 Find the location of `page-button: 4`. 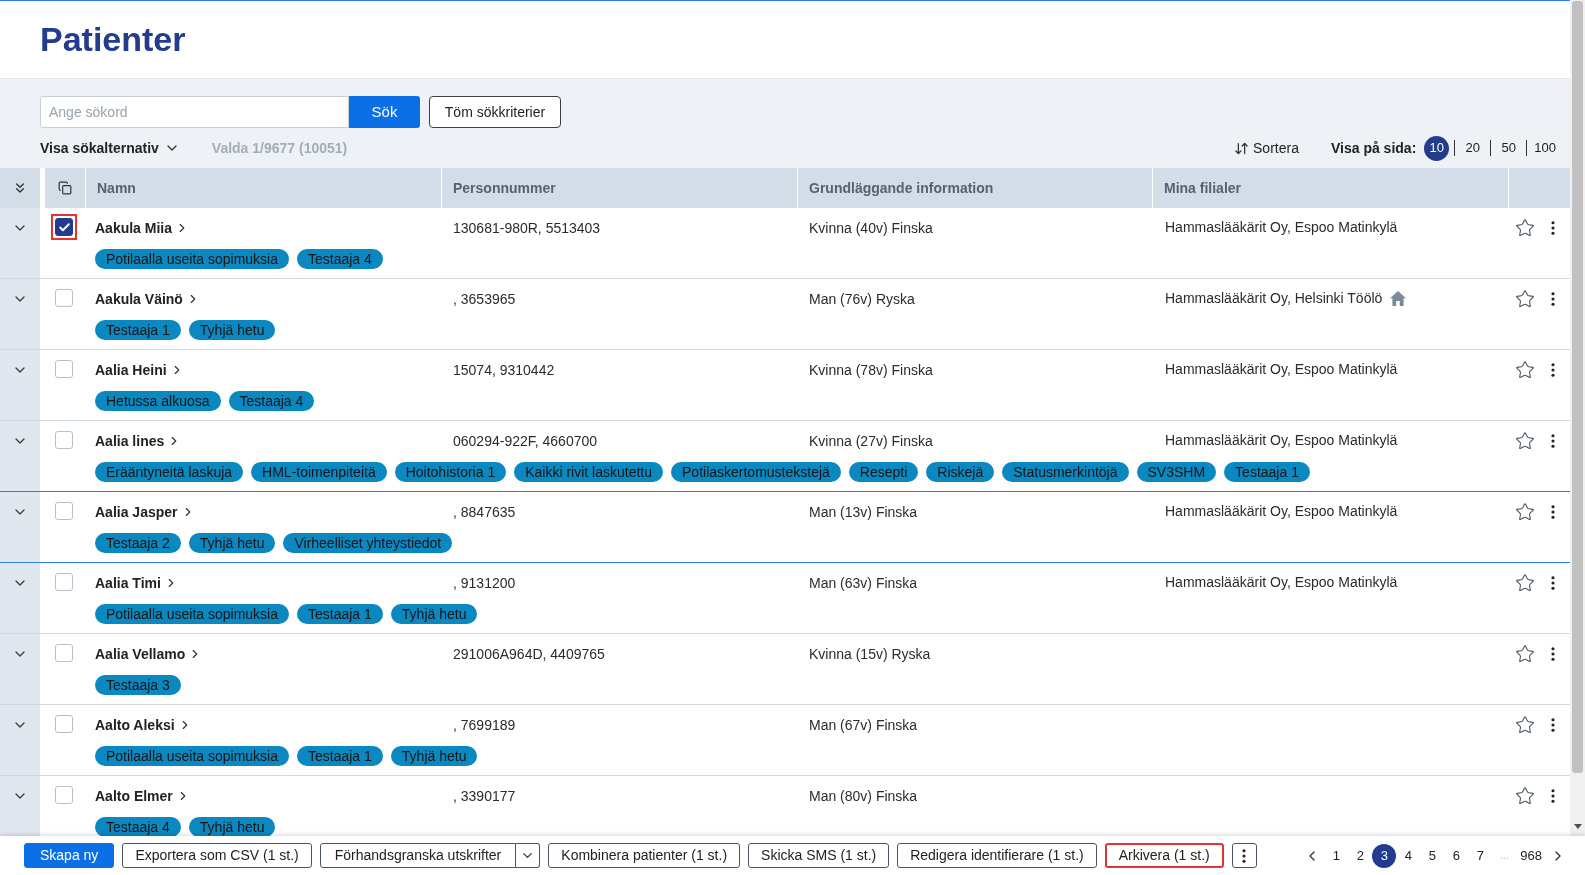

page-button: 4 is located at coordinates (1408, 855).